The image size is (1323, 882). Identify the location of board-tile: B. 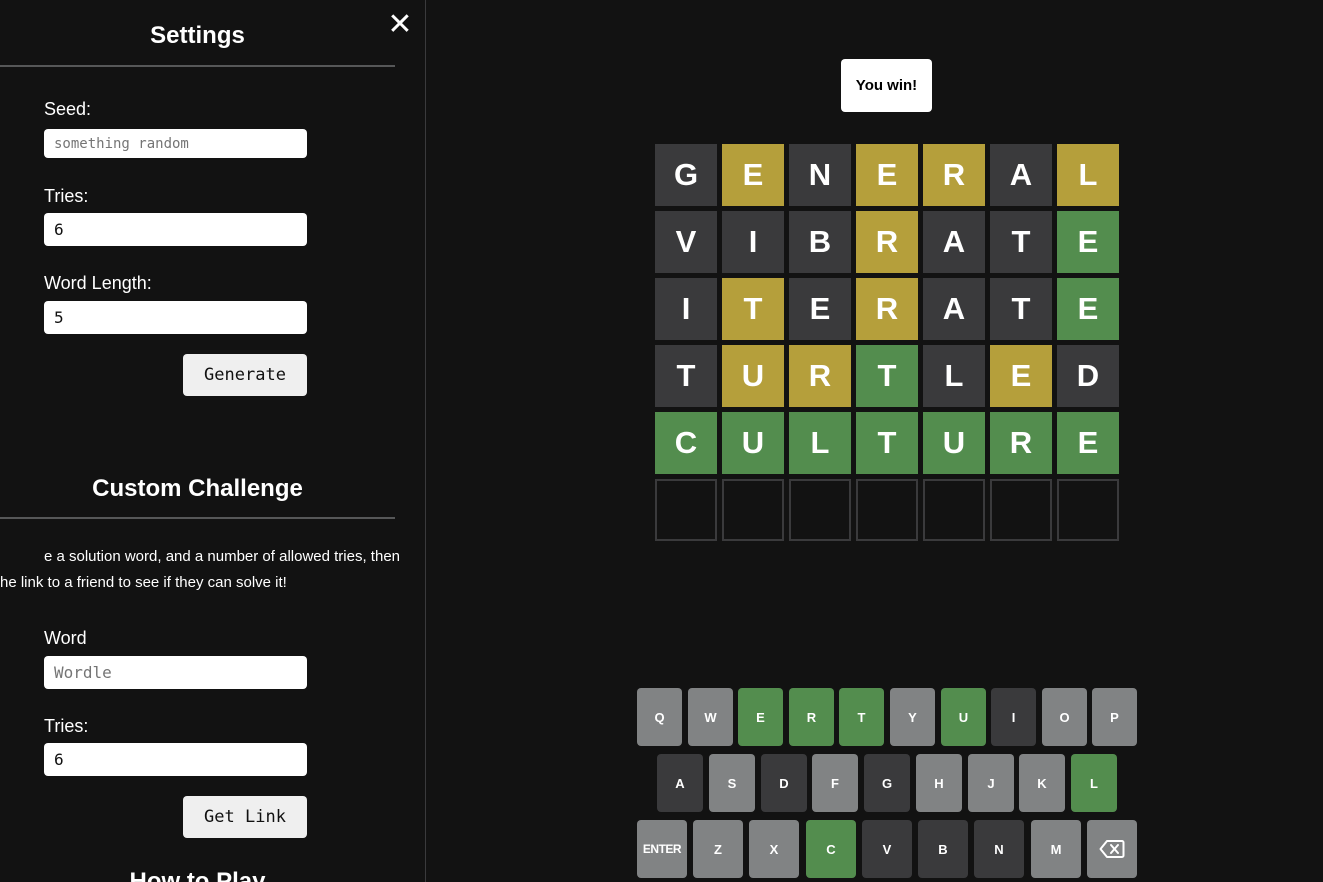
(820, 242).